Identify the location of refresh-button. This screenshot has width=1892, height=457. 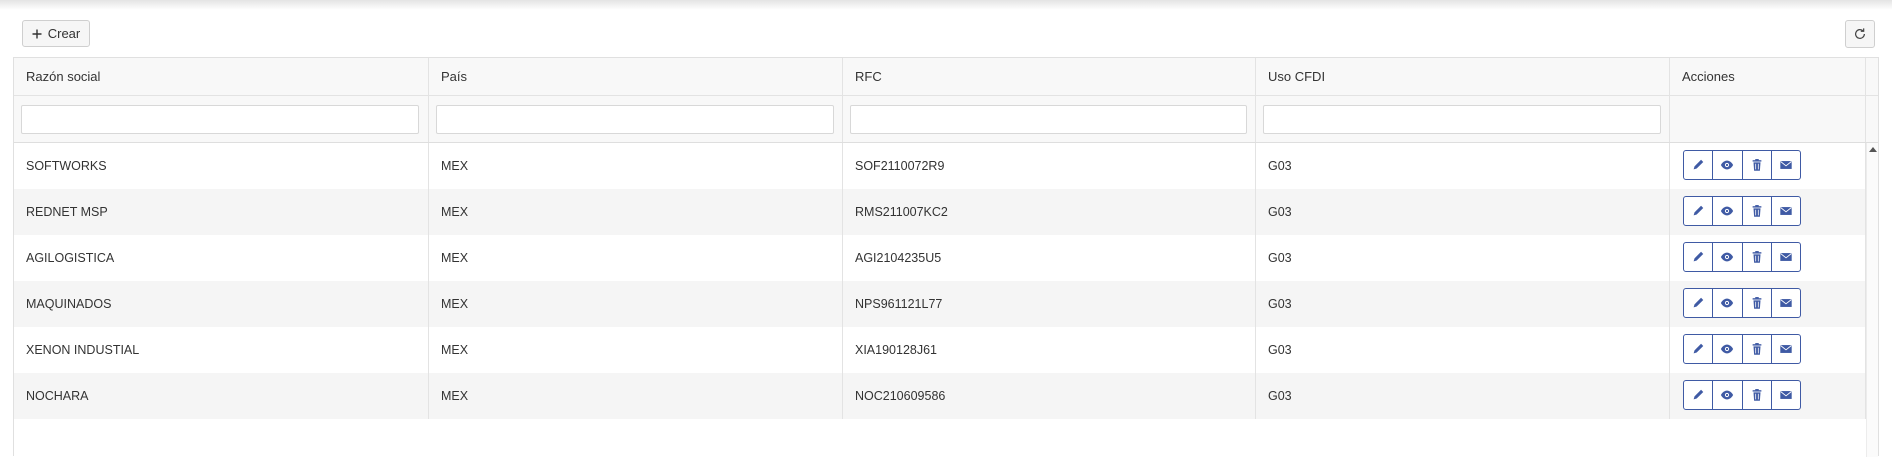
(1860, 34).